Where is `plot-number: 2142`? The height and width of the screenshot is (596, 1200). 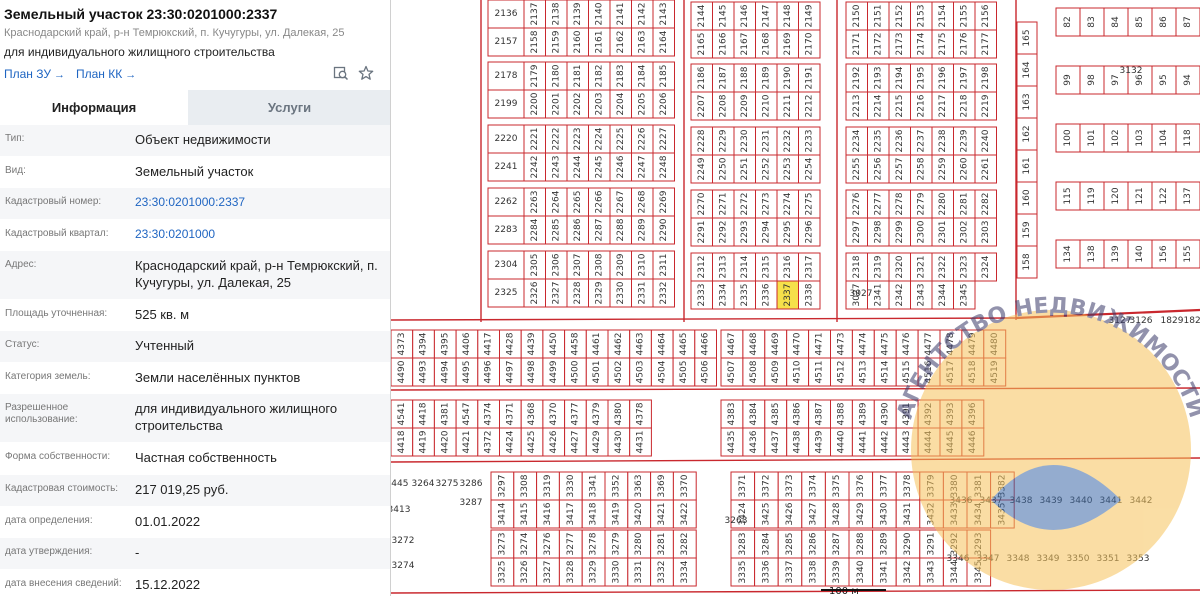 plot-number: 2142 is located at coordinates (642, 14).